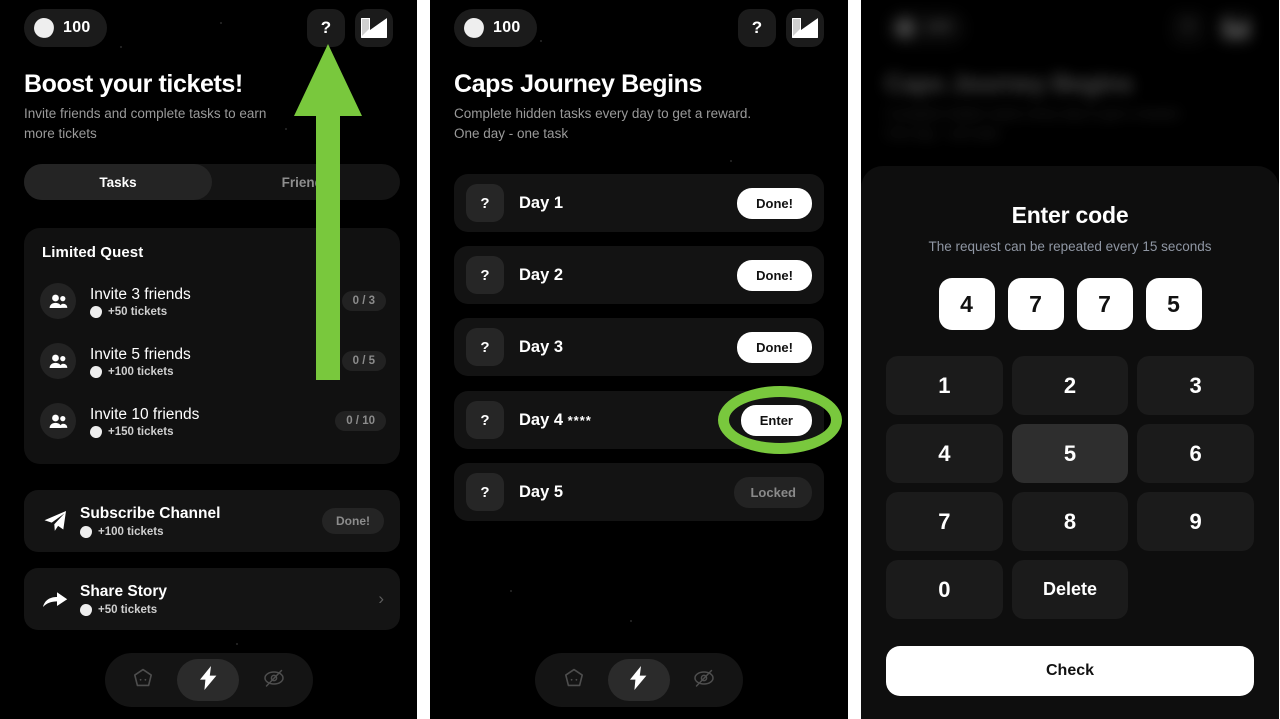  What do you see at coordinates (639, 203) in the screenshot?
I see `day-row-1: ? Day 1 Done!` at bounding box center [639, 203].